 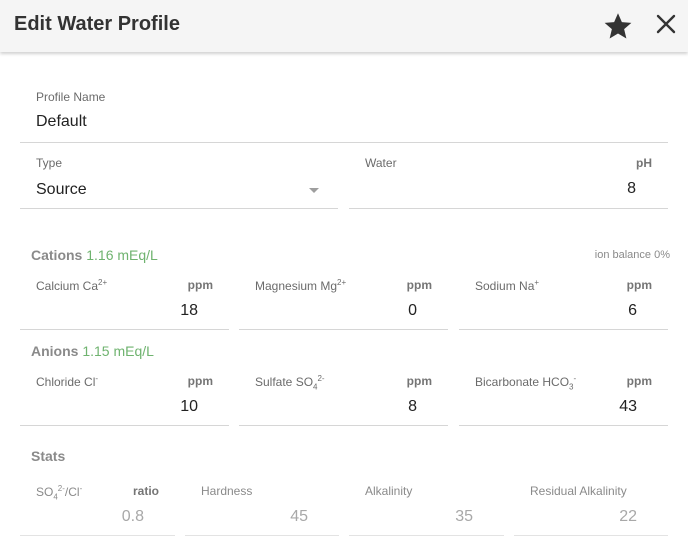 I want to click on stats-header: Stats, so click(x=48, y=456).